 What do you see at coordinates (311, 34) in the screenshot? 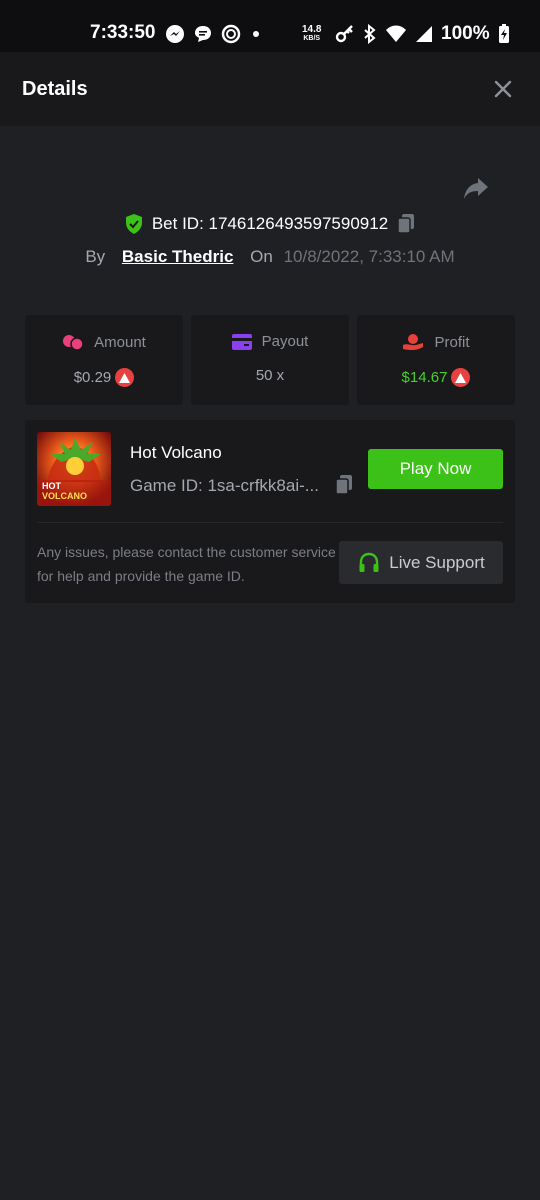
I see `network-speed: 14.8 KB/S` at bounding box center [311, 34].